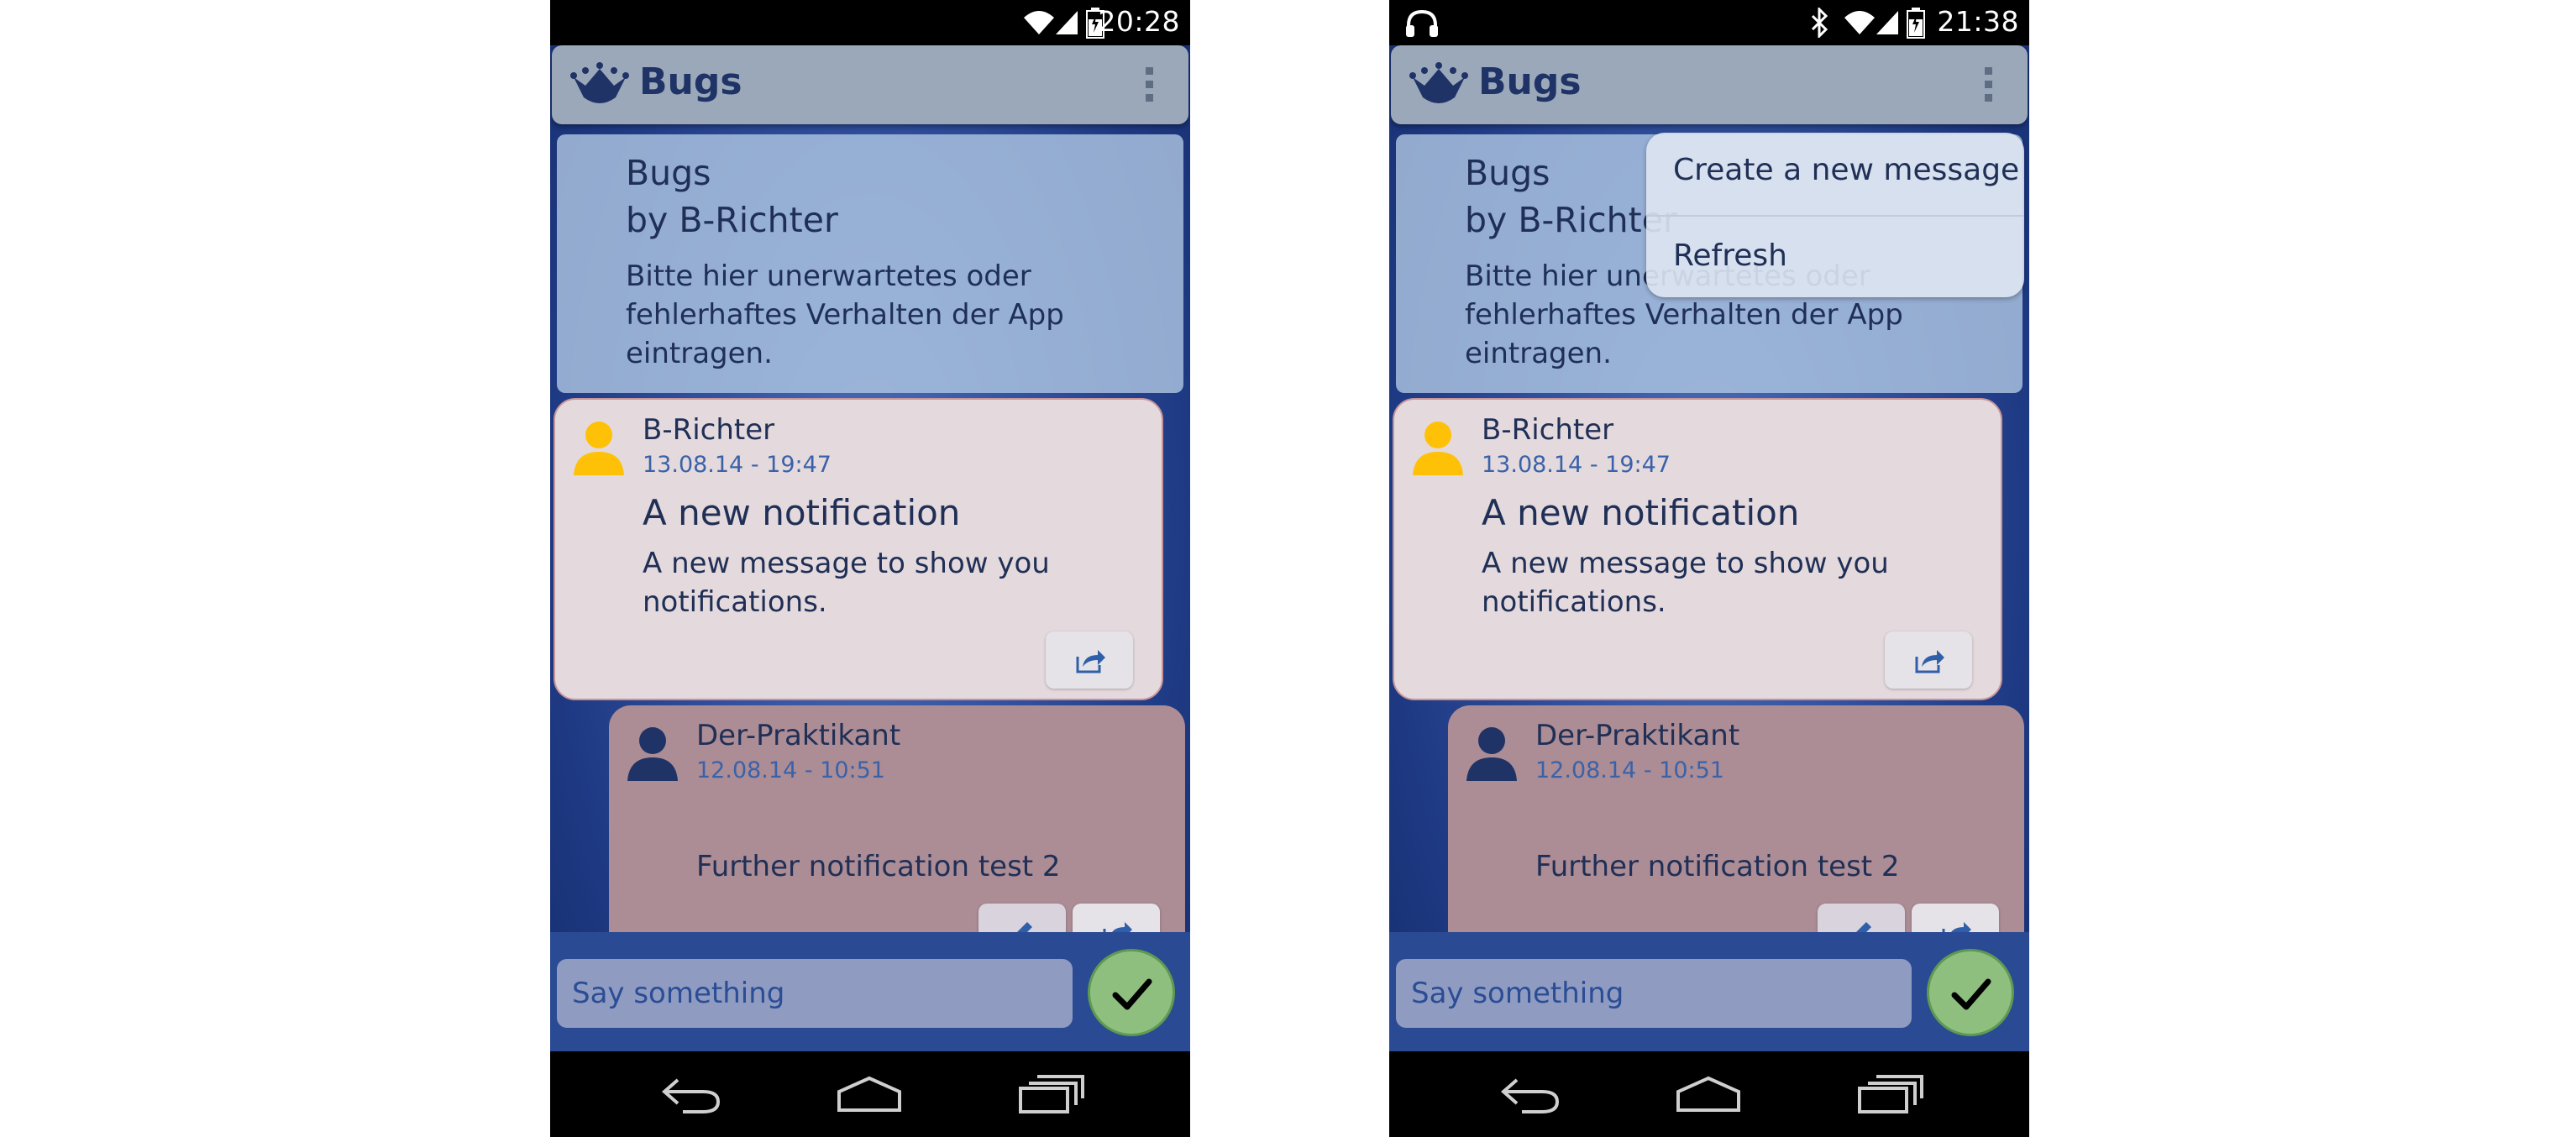 This screenshot has width=2576, height=1137. Describe the element at coordinates (1819, 23) in the screenshot. I see `bluetooth-icon` at that location.